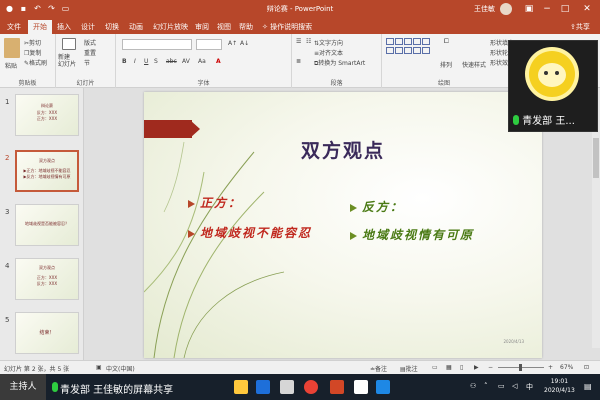 Image resolution: width=600 pixels, height=400 pixels. What do you see at coordinates (47, 333) in the screenshot?
I see `slide-thumbnail-5: 结束！` at bounding box center [47, 333].